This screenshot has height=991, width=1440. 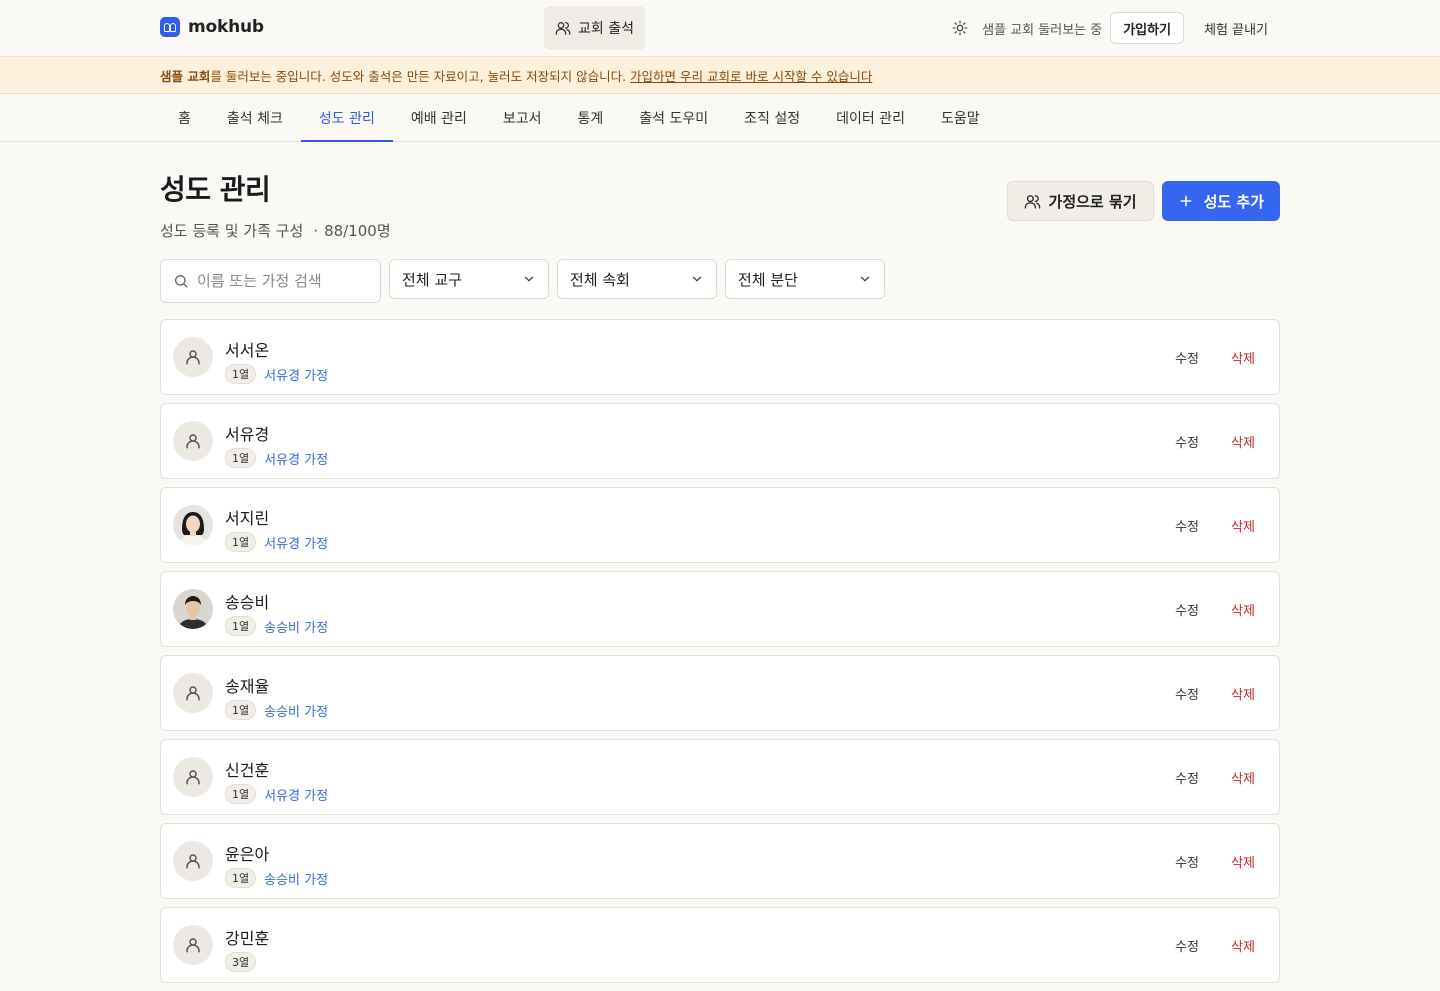 What do you see at coordinates (1233, 201) in the screenshot?
I see `add-member-label: 성도 추가` at bounding box center [1233, 201].